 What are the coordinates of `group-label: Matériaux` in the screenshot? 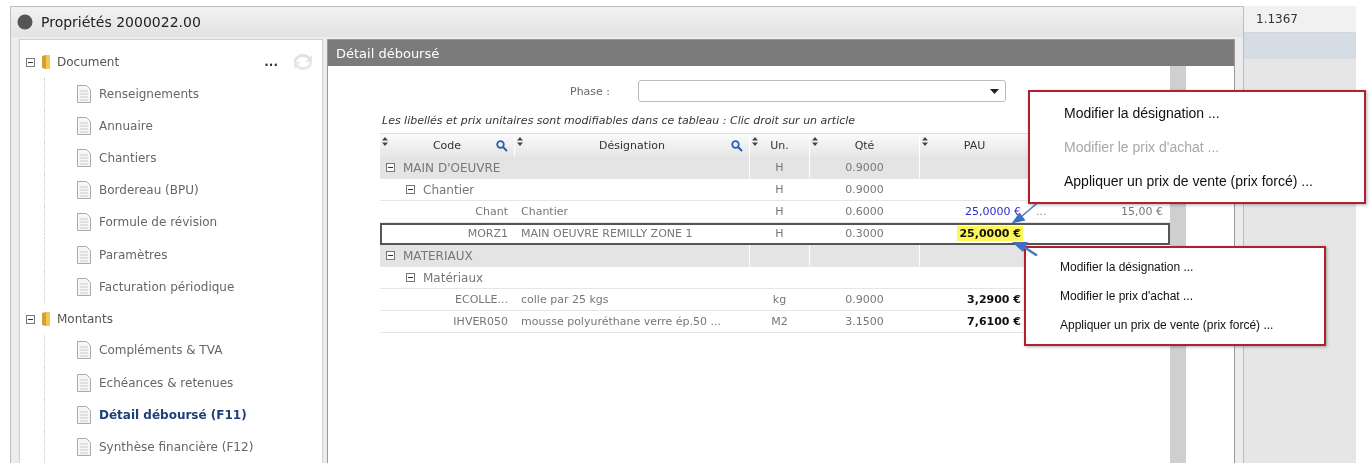 It's located at (453, 277).